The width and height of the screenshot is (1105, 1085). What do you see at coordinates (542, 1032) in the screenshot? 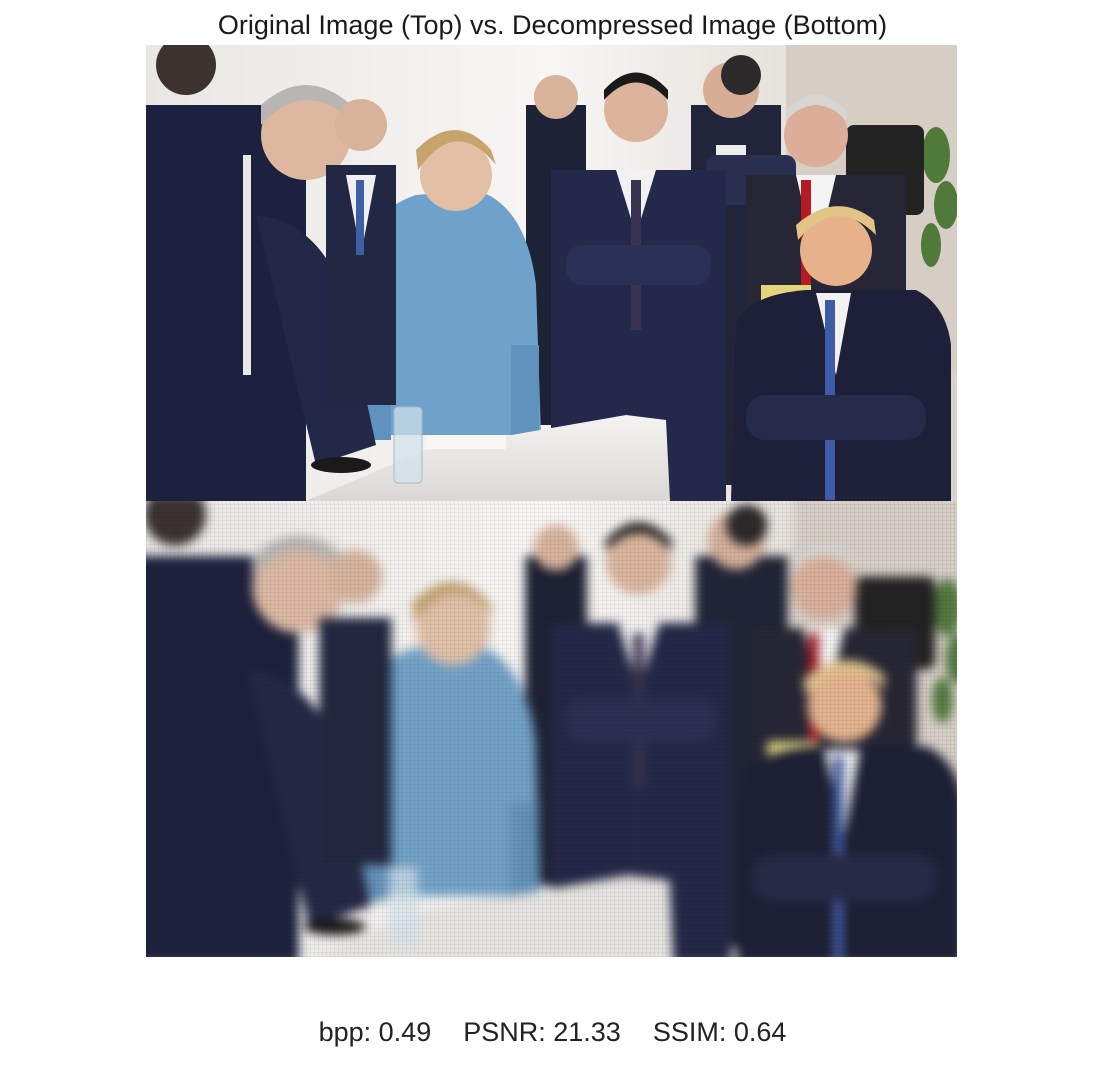
I see `psnr-metric: PSNR: 21.33` at bounding box center [542, 1032].